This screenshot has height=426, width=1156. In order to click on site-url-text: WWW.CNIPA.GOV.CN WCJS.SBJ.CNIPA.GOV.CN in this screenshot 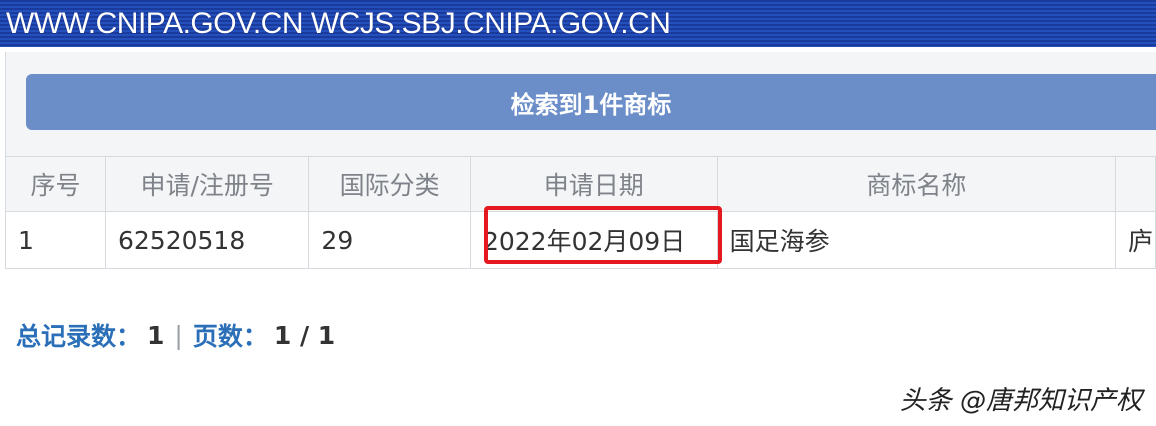, I will do `click(338, 23)`.